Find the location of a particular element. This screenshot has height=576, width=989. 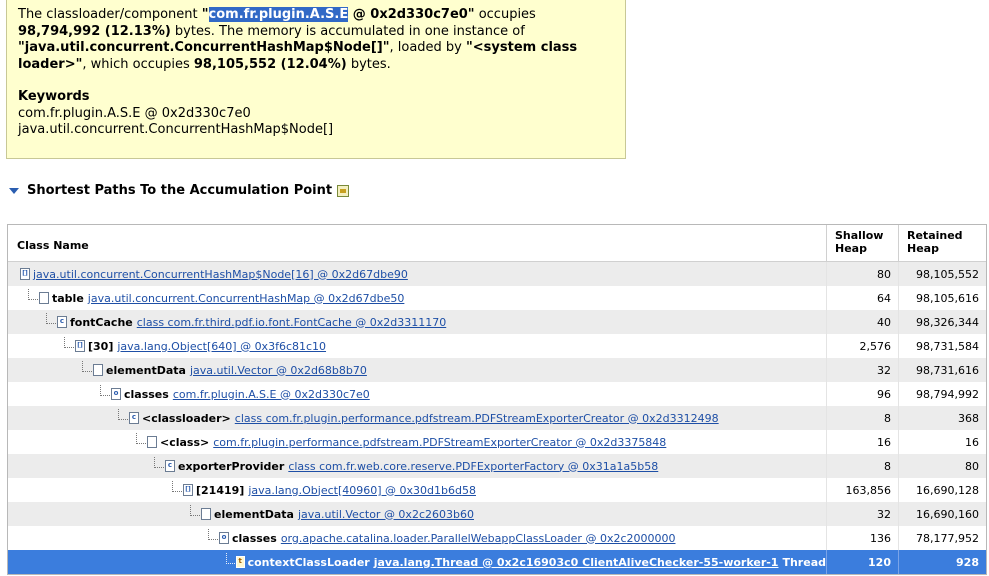

object-link: java.util.Vector @ 0x2d68b8b70 is located at coordinates (278, 370).